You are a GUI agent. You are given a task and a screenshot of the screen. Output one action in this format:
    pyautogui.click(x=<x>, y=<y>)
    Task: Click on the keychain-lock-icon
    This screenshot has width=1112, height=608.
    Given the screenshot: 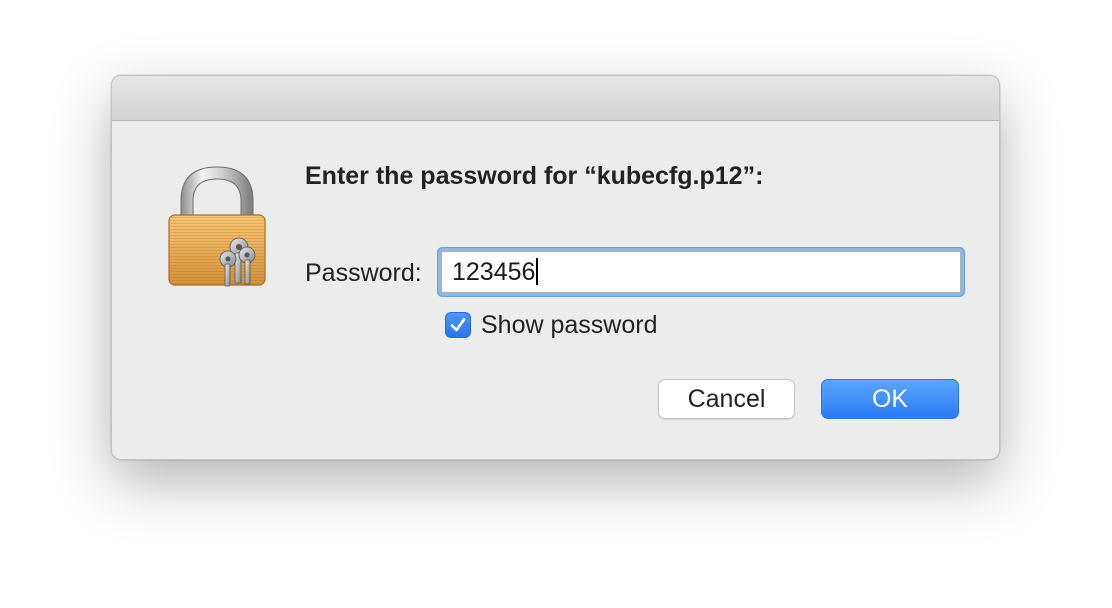 What is the action you would take?
    pyautogui.click(x=217, y=226)
    